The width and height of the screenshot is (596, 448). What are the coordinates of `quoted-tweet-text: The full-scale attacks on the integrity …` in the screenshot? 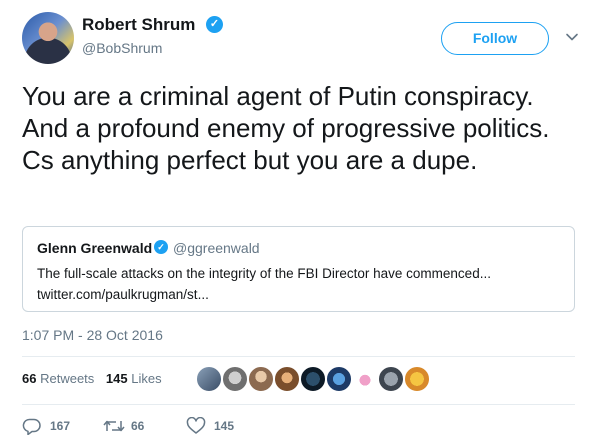 It's located at (299, 284).